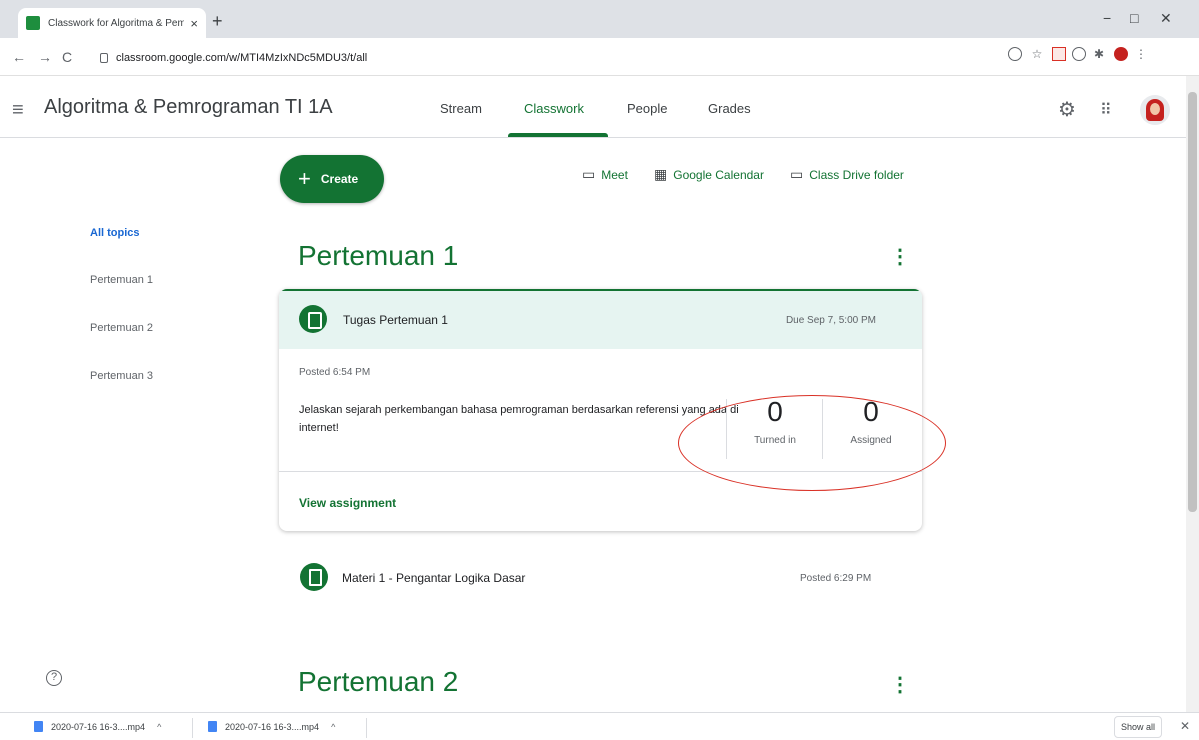 This screenshot has height=740, width=1199. I want to click on folder-icon: ▭, so click(797, 174).